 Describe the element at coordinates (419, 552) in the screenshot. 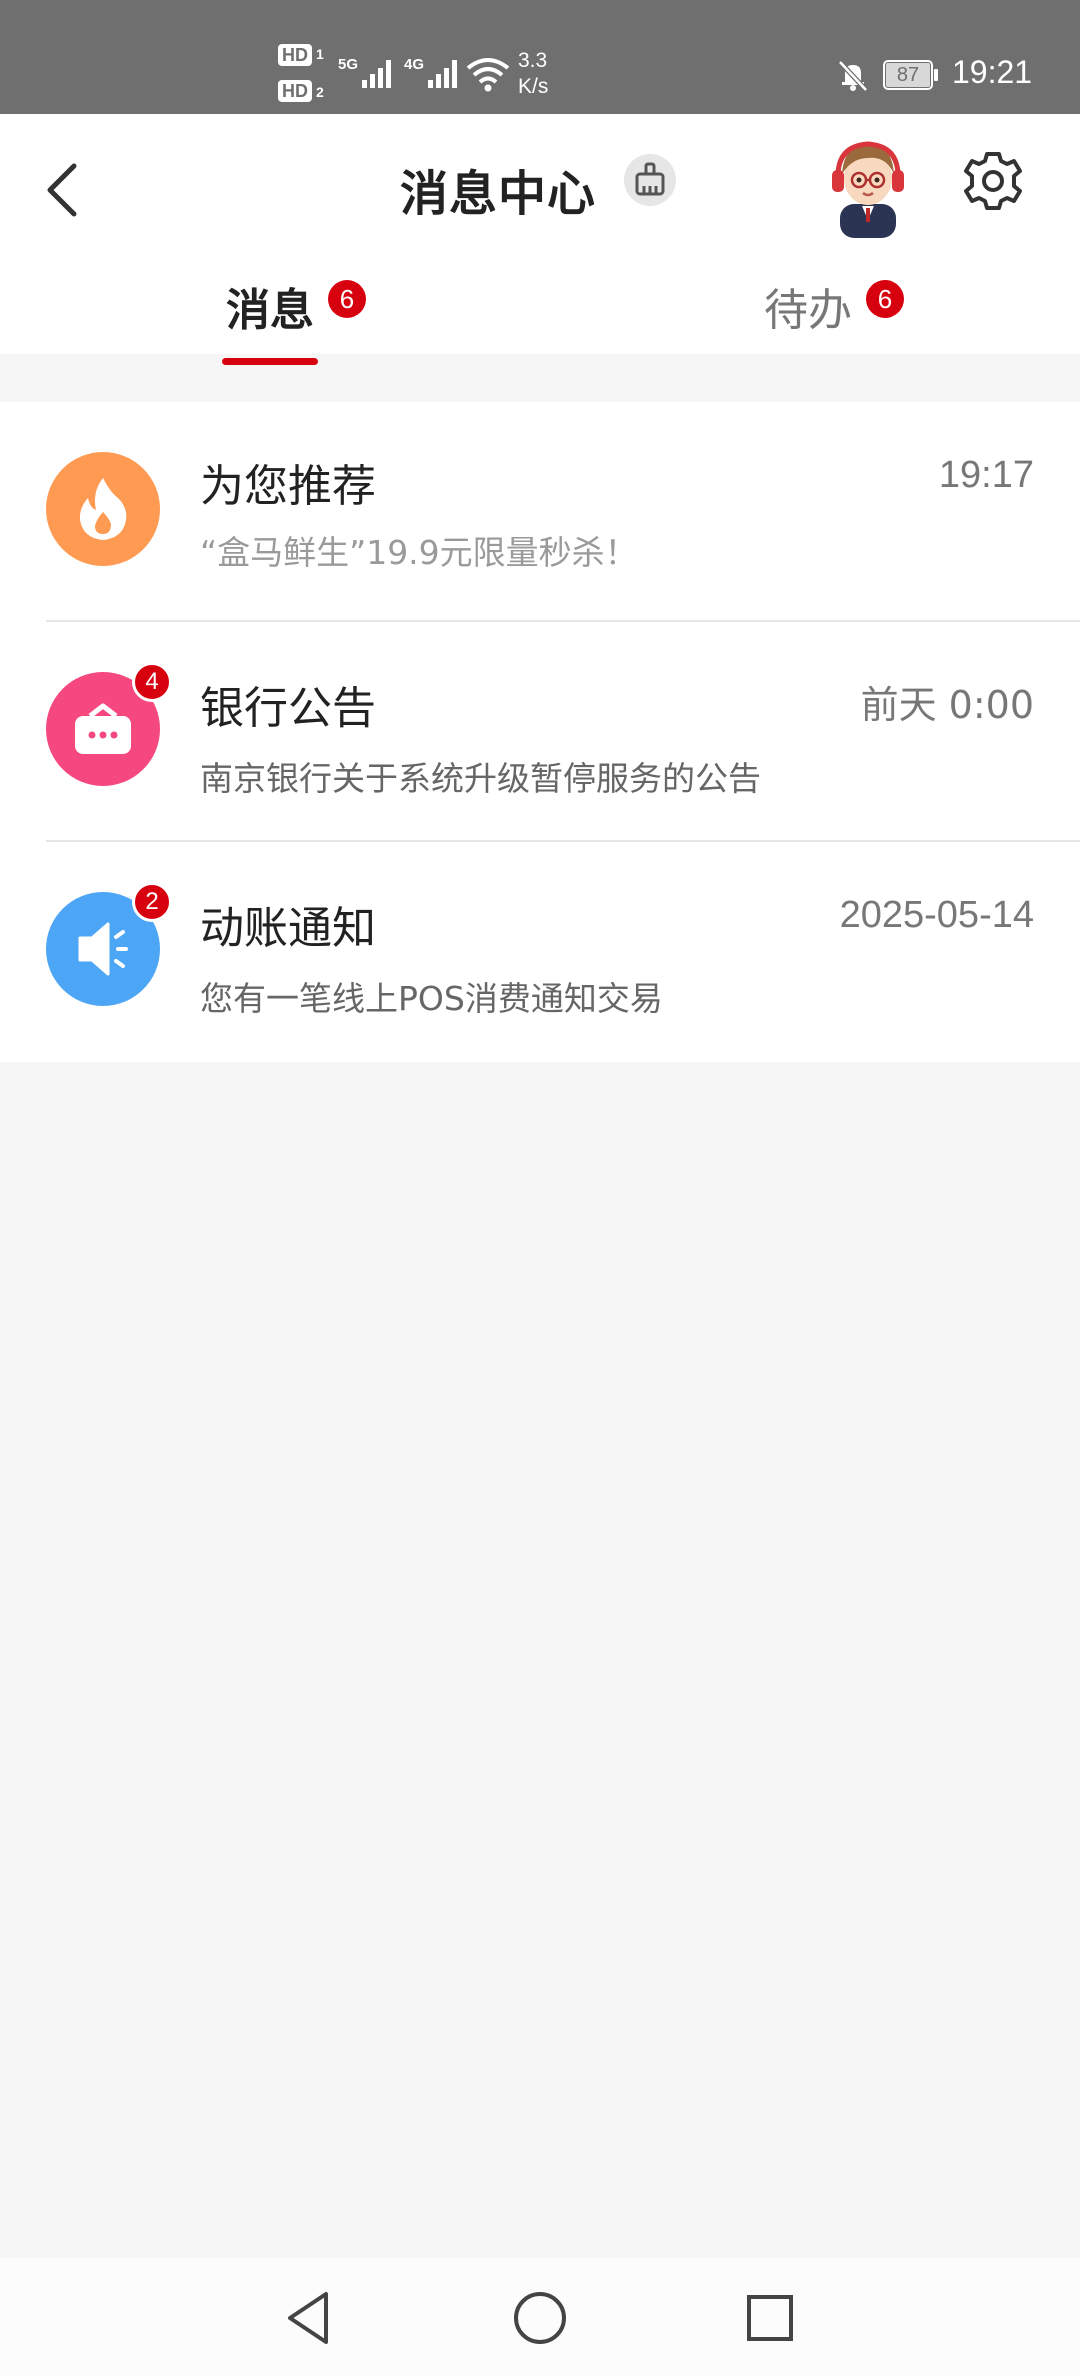

I see `item-preview: “盒马鲜生”19.9元限量秒杀！` at that location.